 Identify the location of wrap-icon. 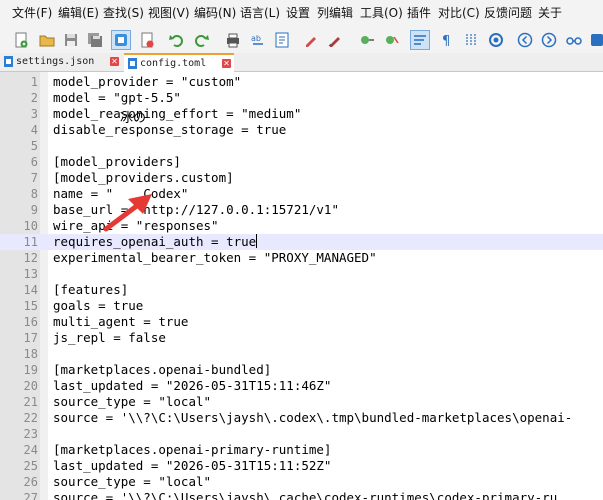
(420, 40).